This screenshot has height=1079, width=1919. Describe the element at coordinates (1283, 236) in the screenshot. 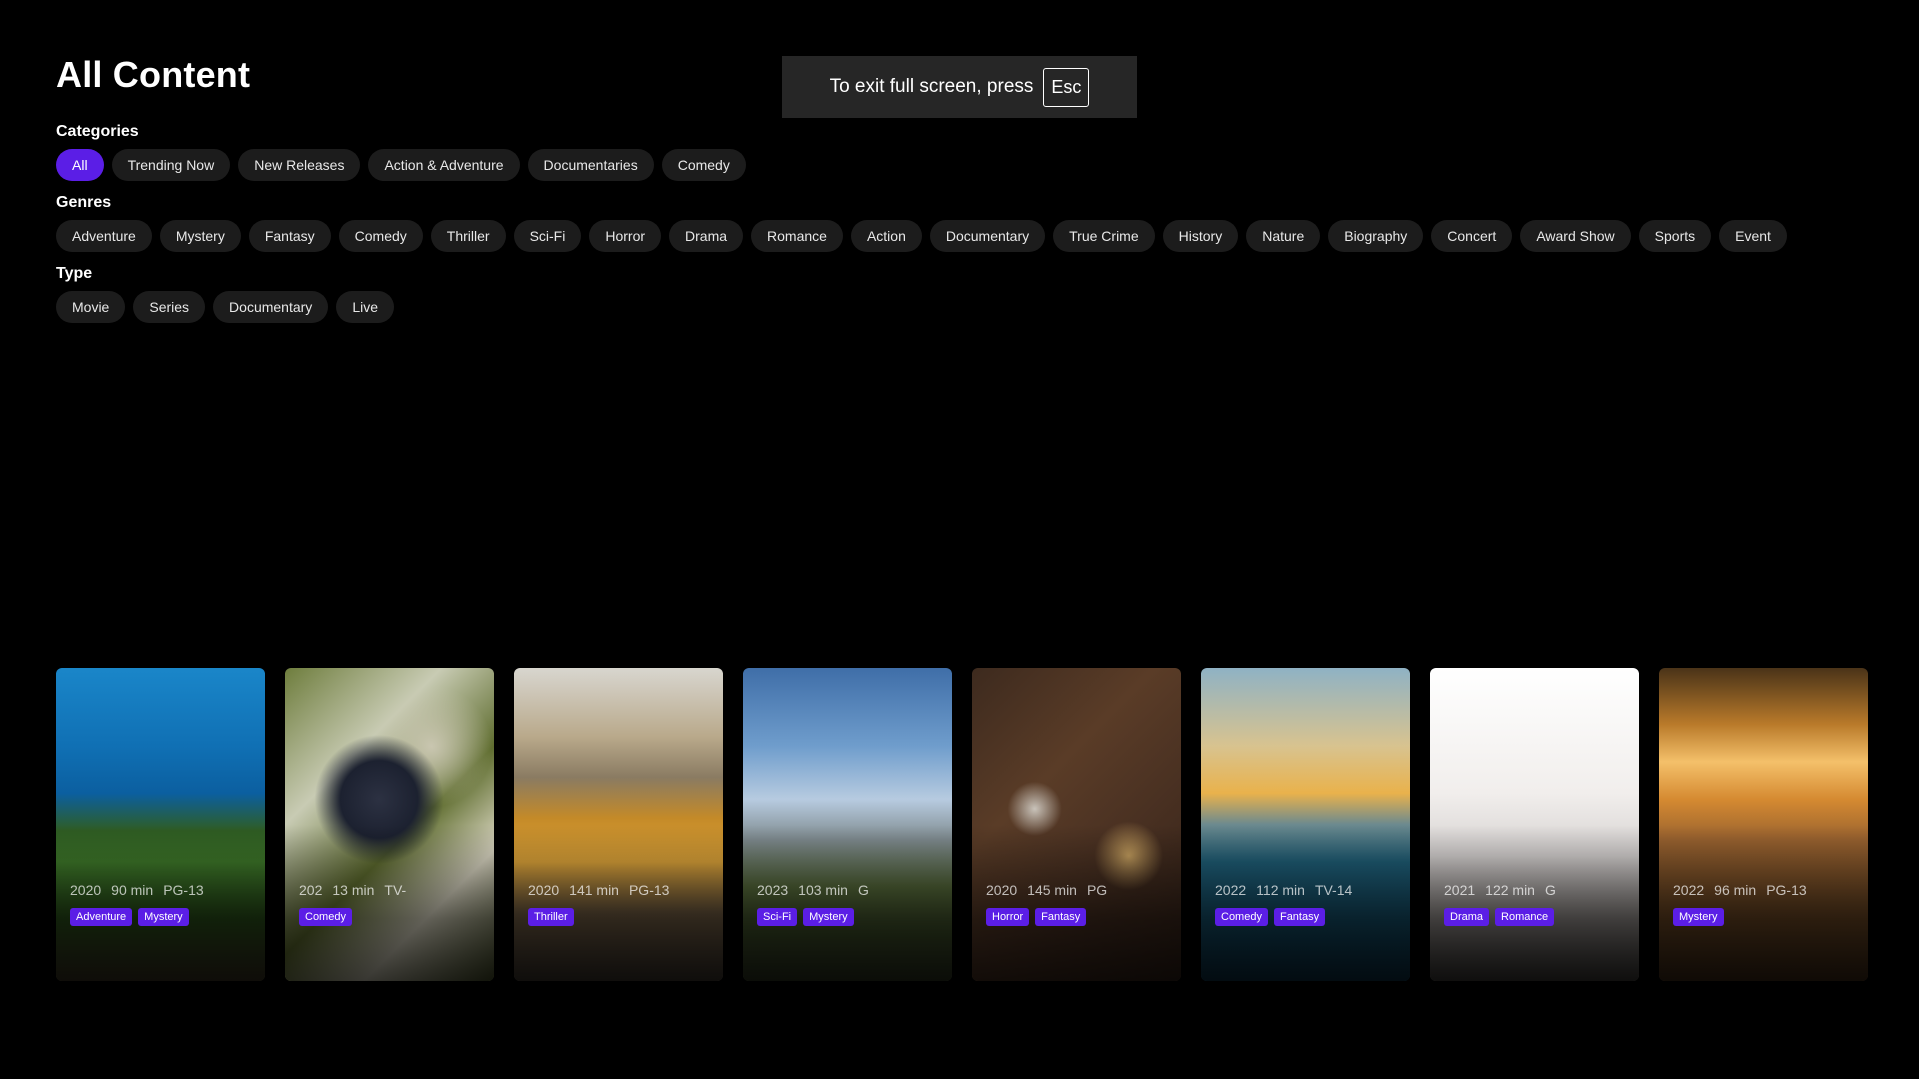

I see `genre-chip-nature: Nature` at that location.